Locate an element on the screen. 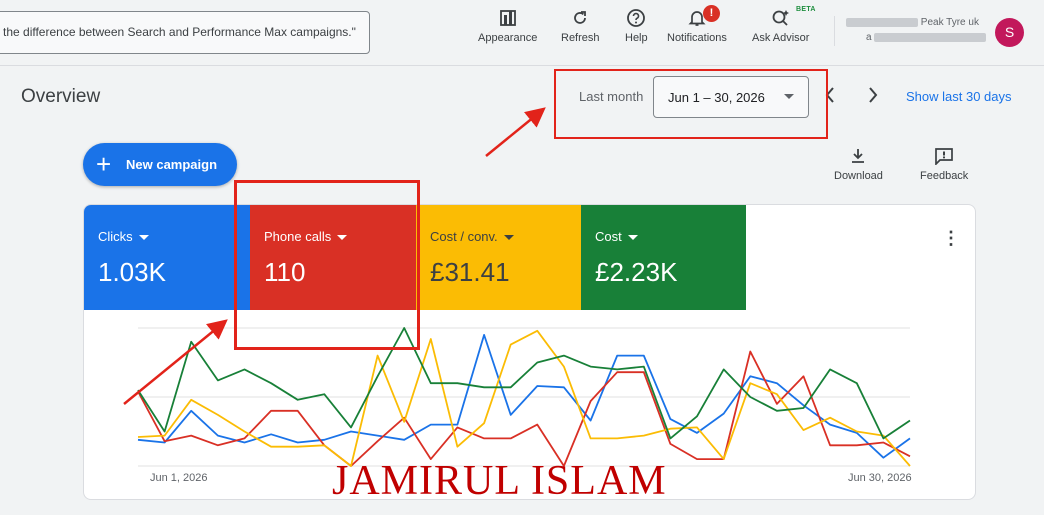 The height and width of the screenshot is (515, 1044). account-email: a is located at coordinates (926, 37).